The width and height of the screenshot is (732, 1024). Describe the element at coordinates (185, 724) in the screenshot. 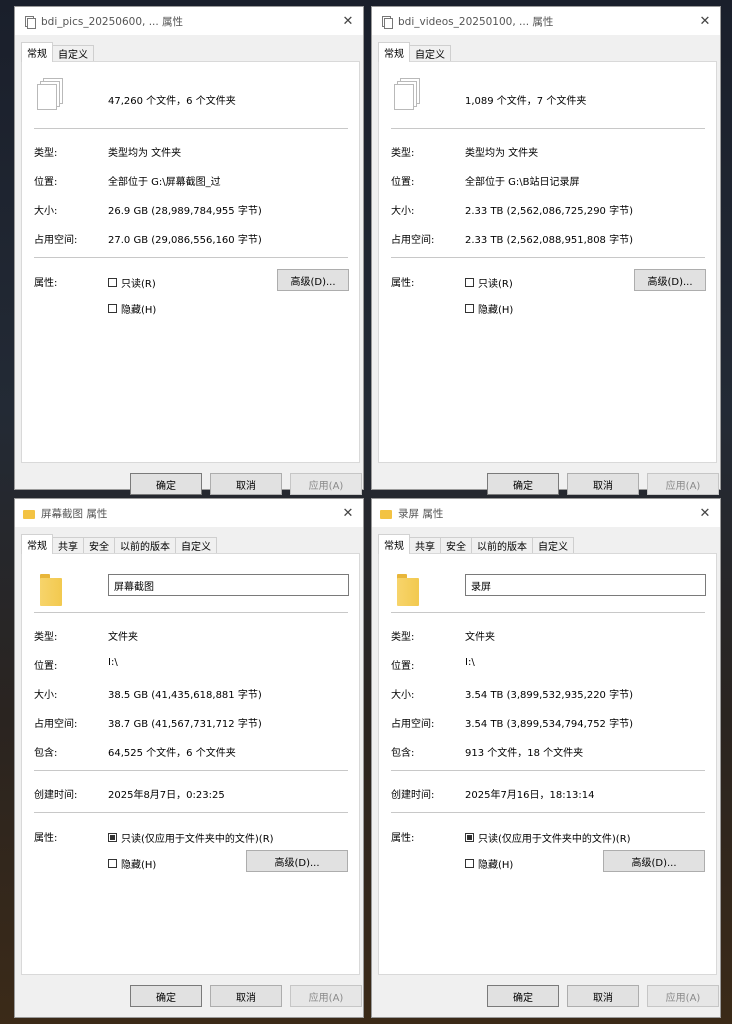

I see `size-on-disk-value: 38.7 GB (41,567,731,712 字节)` at that location.